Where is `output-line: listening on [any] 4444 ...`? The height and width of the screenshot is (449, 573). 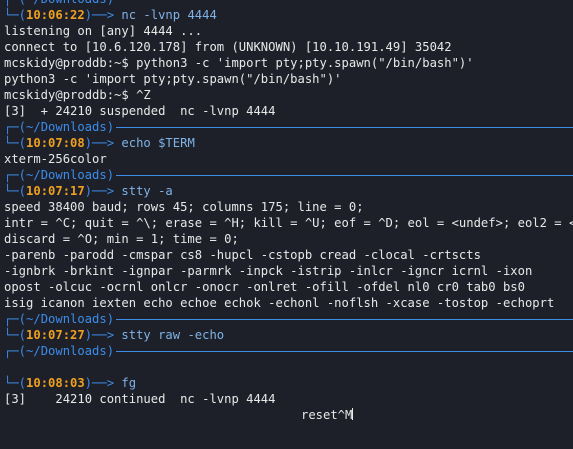 output-line: listening on [any] 4444 ... is located at coordinates (103, 31).